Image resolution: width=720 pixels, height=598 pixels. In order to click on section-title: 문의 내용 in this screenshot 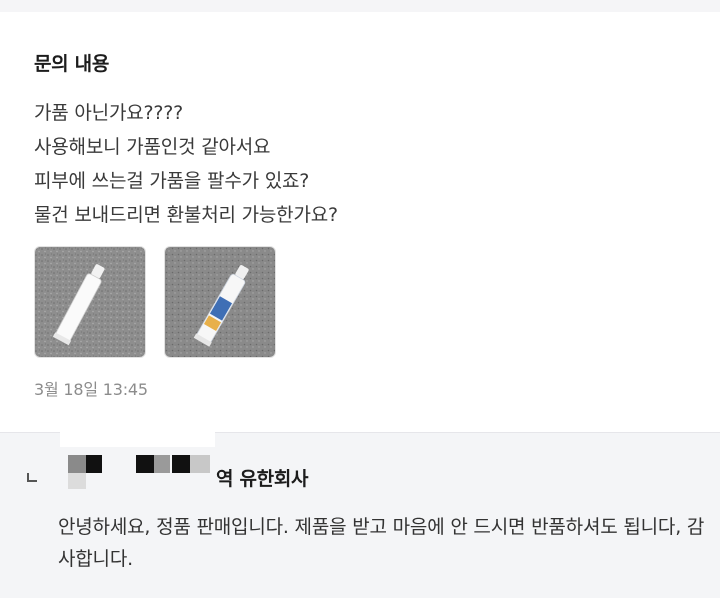, I will do `click(72, 64)`.